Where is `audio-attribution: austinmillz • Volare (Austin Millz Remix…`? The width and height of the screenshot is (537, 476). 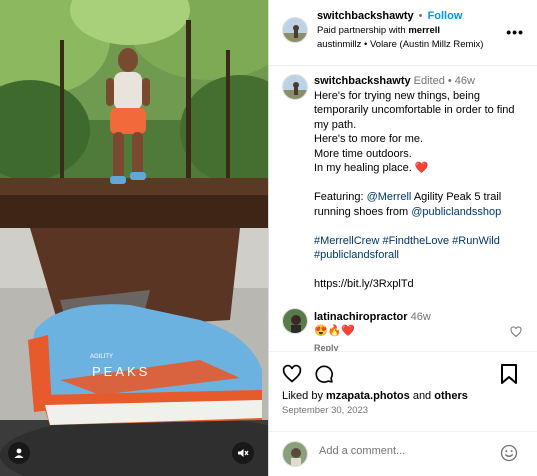
audio-attribution: austinmillz • Volare (Austin Millz Remix… is located at coordinates (400, 44).